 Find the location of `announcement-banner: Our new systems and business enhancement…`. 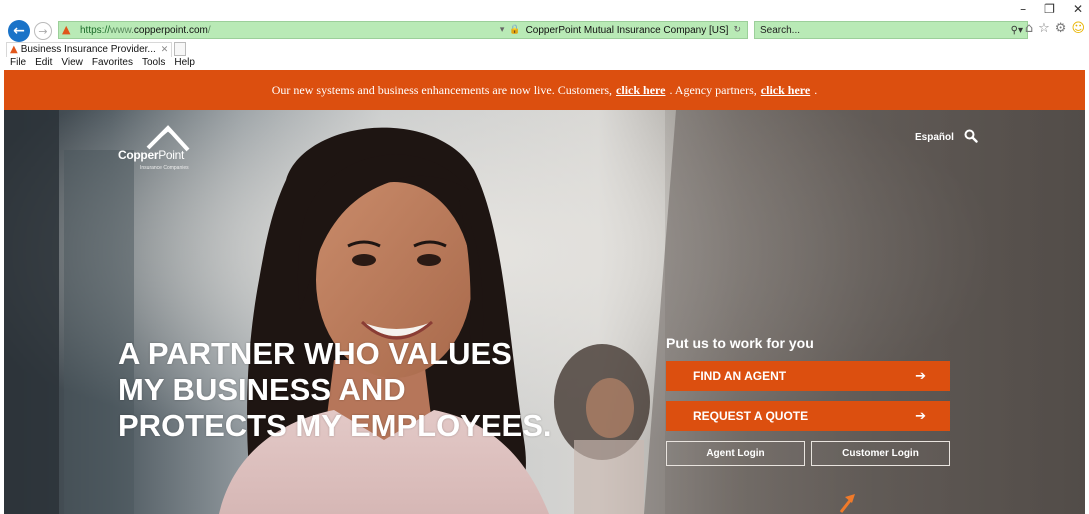

announcement-banner: Our new systems and business enhancement… is located at coordinates (544, 90).